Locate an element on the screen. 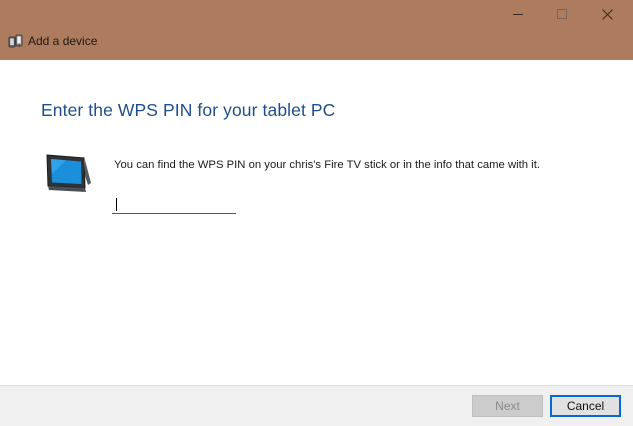 Image resolution: width=633 pixels, height=426 pixels. title-bar: Add a device is located at coordinates (316, 30).